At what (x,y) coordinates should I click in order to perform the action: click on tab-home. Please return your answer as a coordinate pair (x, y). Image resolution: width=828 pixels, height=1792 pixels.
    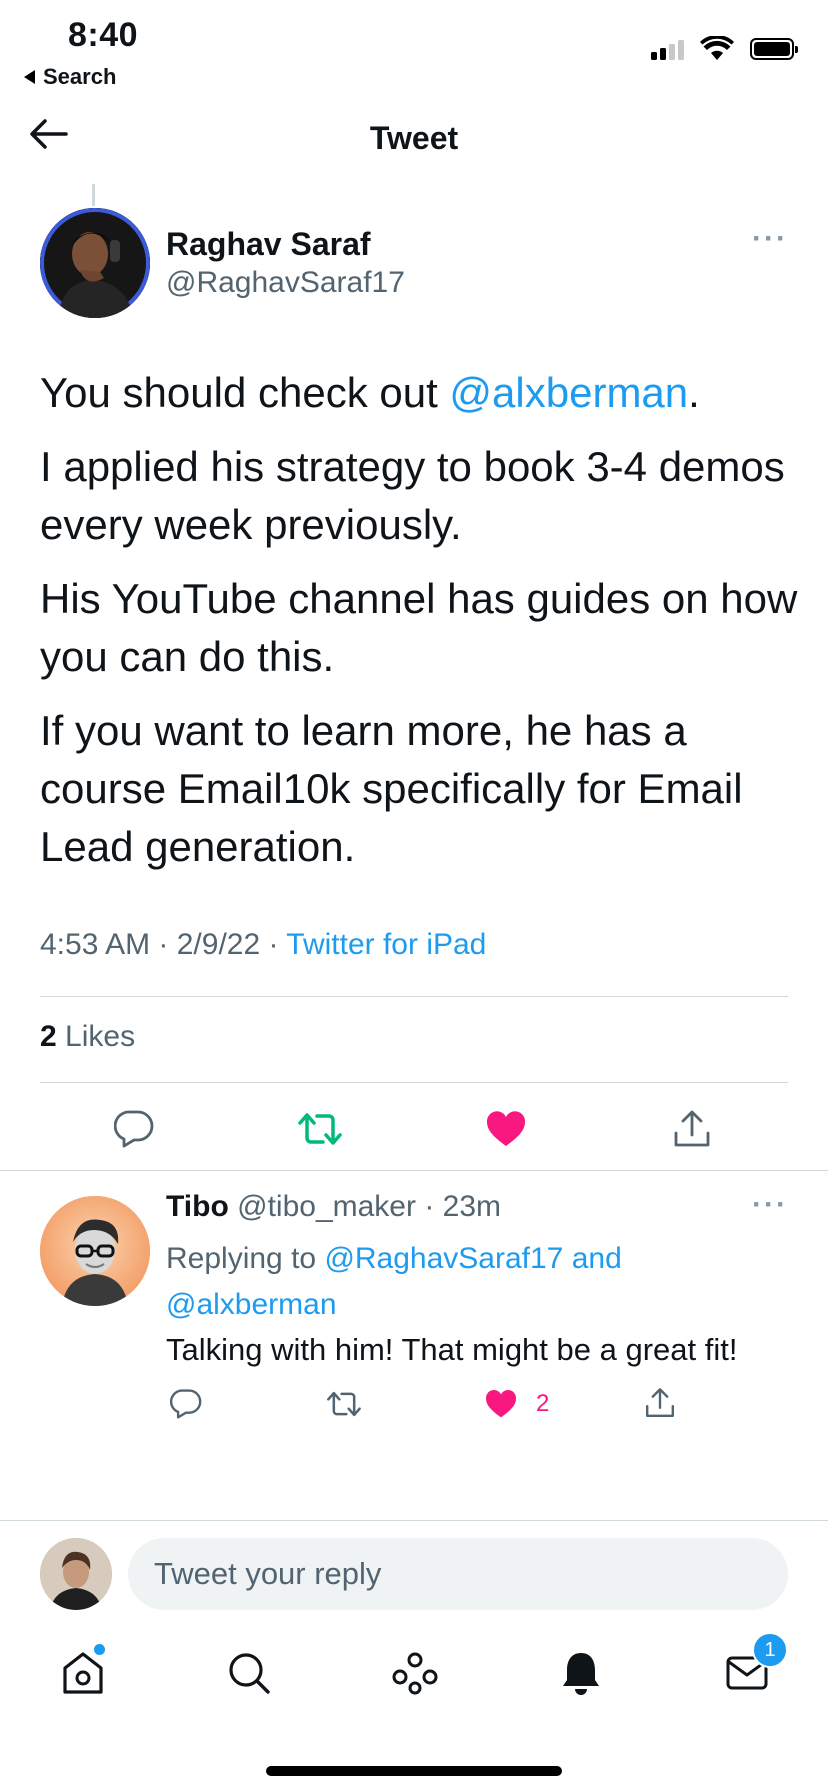
    Looking at the image, I should click on (83, 1672).